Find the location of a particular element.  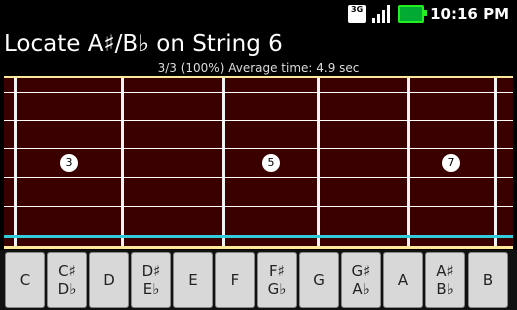

fretboard-bottom-edge is located at coordinates (258, 247).